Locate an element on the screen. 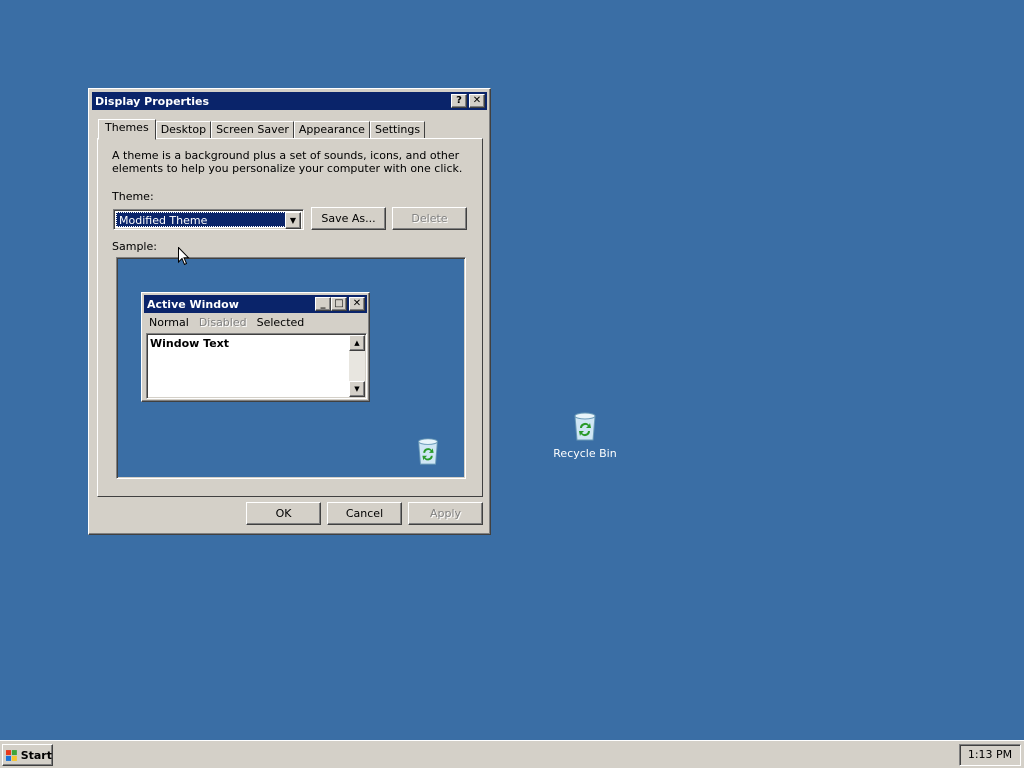 This screenshot has height=768, width=1024. minimize-icon: _ is located at coordinates (323, 304).